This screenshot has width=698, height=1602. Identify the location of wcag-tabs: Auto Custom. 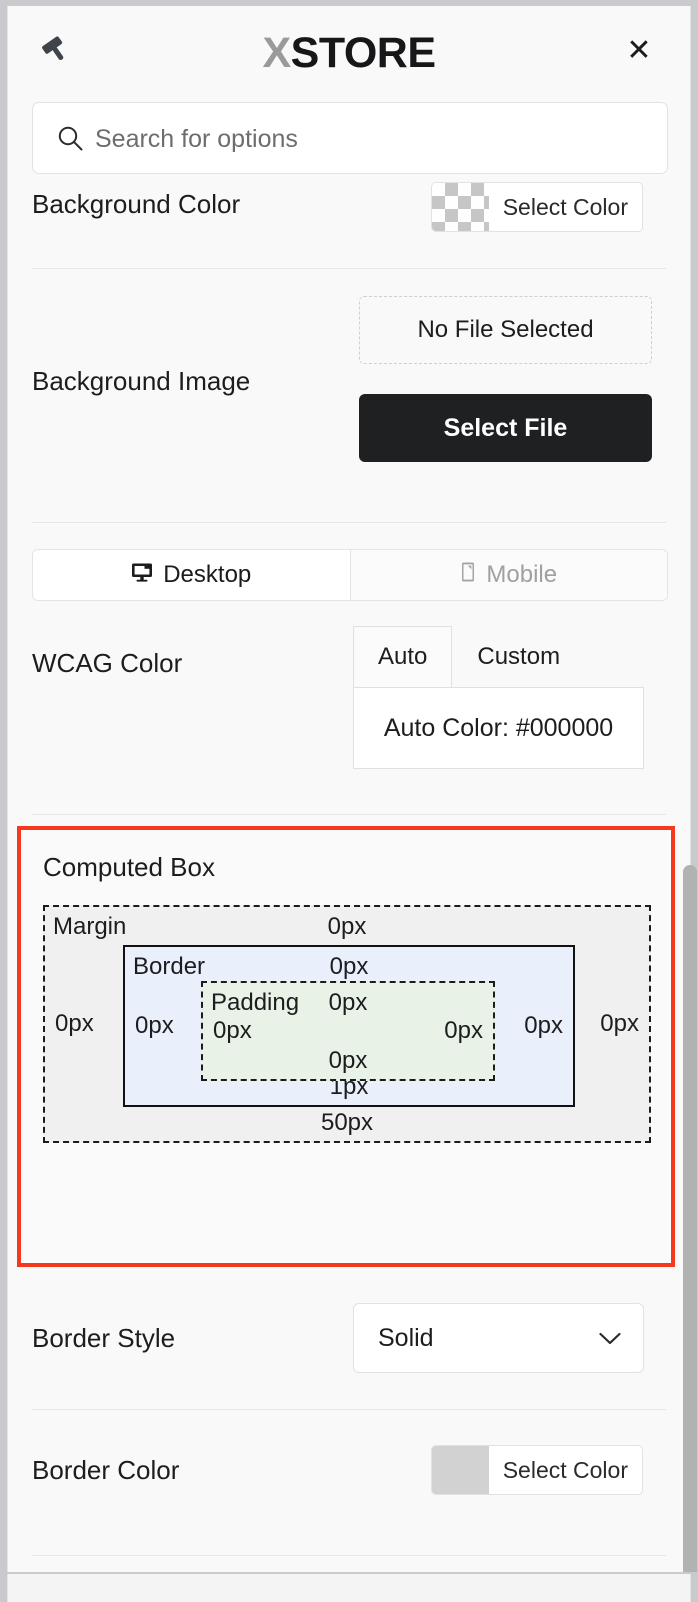
(469, 657).